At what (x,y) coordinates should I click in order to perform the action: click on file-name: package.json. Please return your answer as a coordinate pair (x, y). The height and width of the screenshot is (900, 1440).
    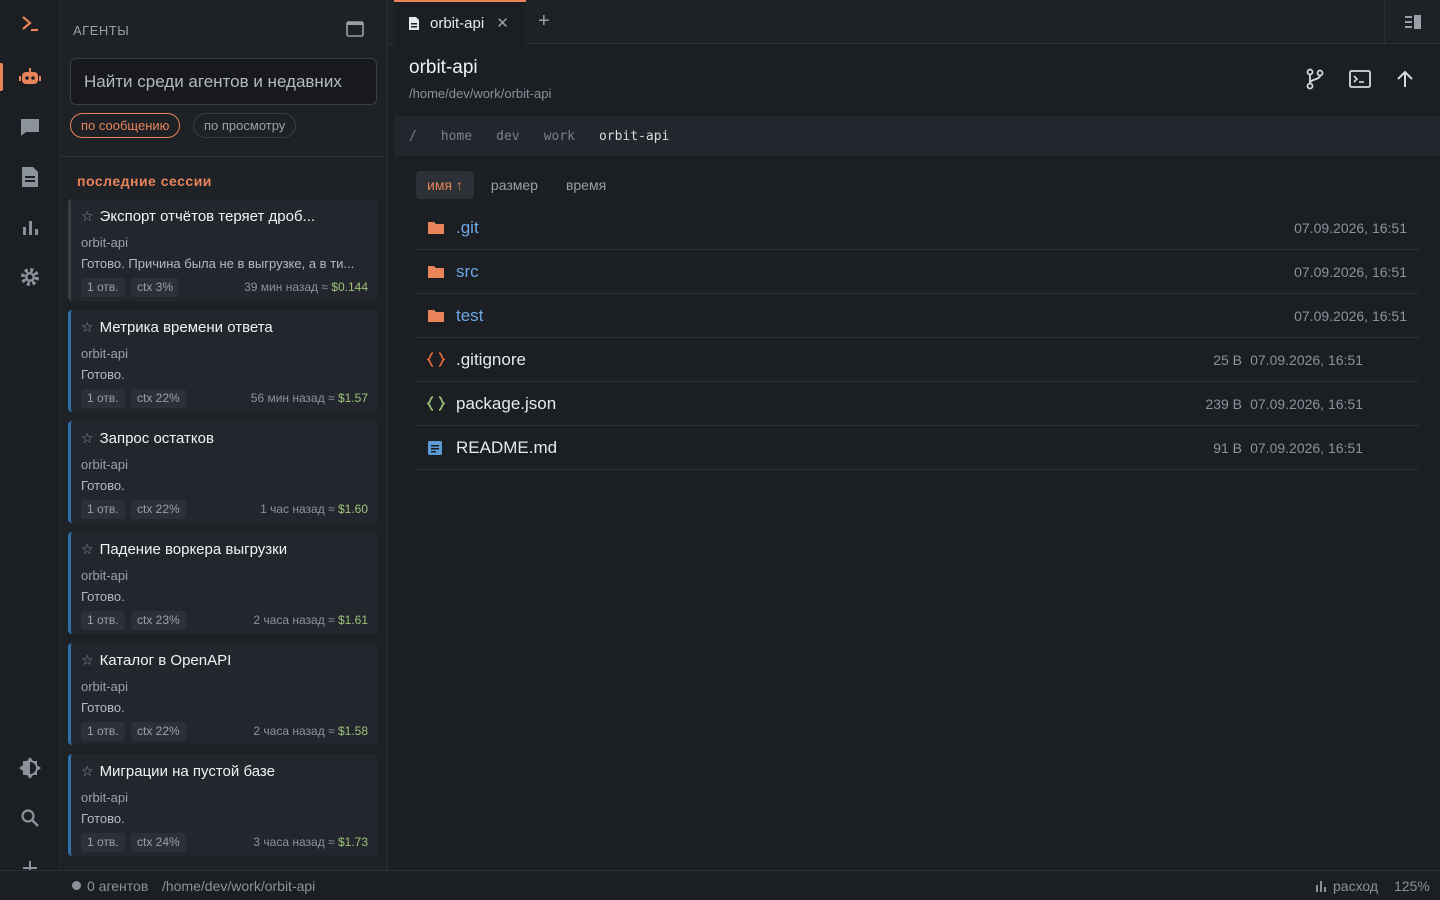
    Looking at the image, I should click on (506, 404).